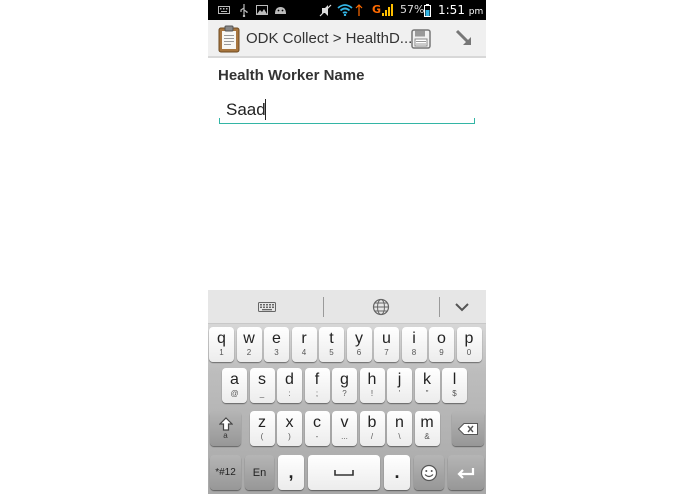 The height and width of the screenshot is (494, 695). Describe the element at coordinates (386, 352) in the screenshot. I see `key-sublabel: 7` at that location.